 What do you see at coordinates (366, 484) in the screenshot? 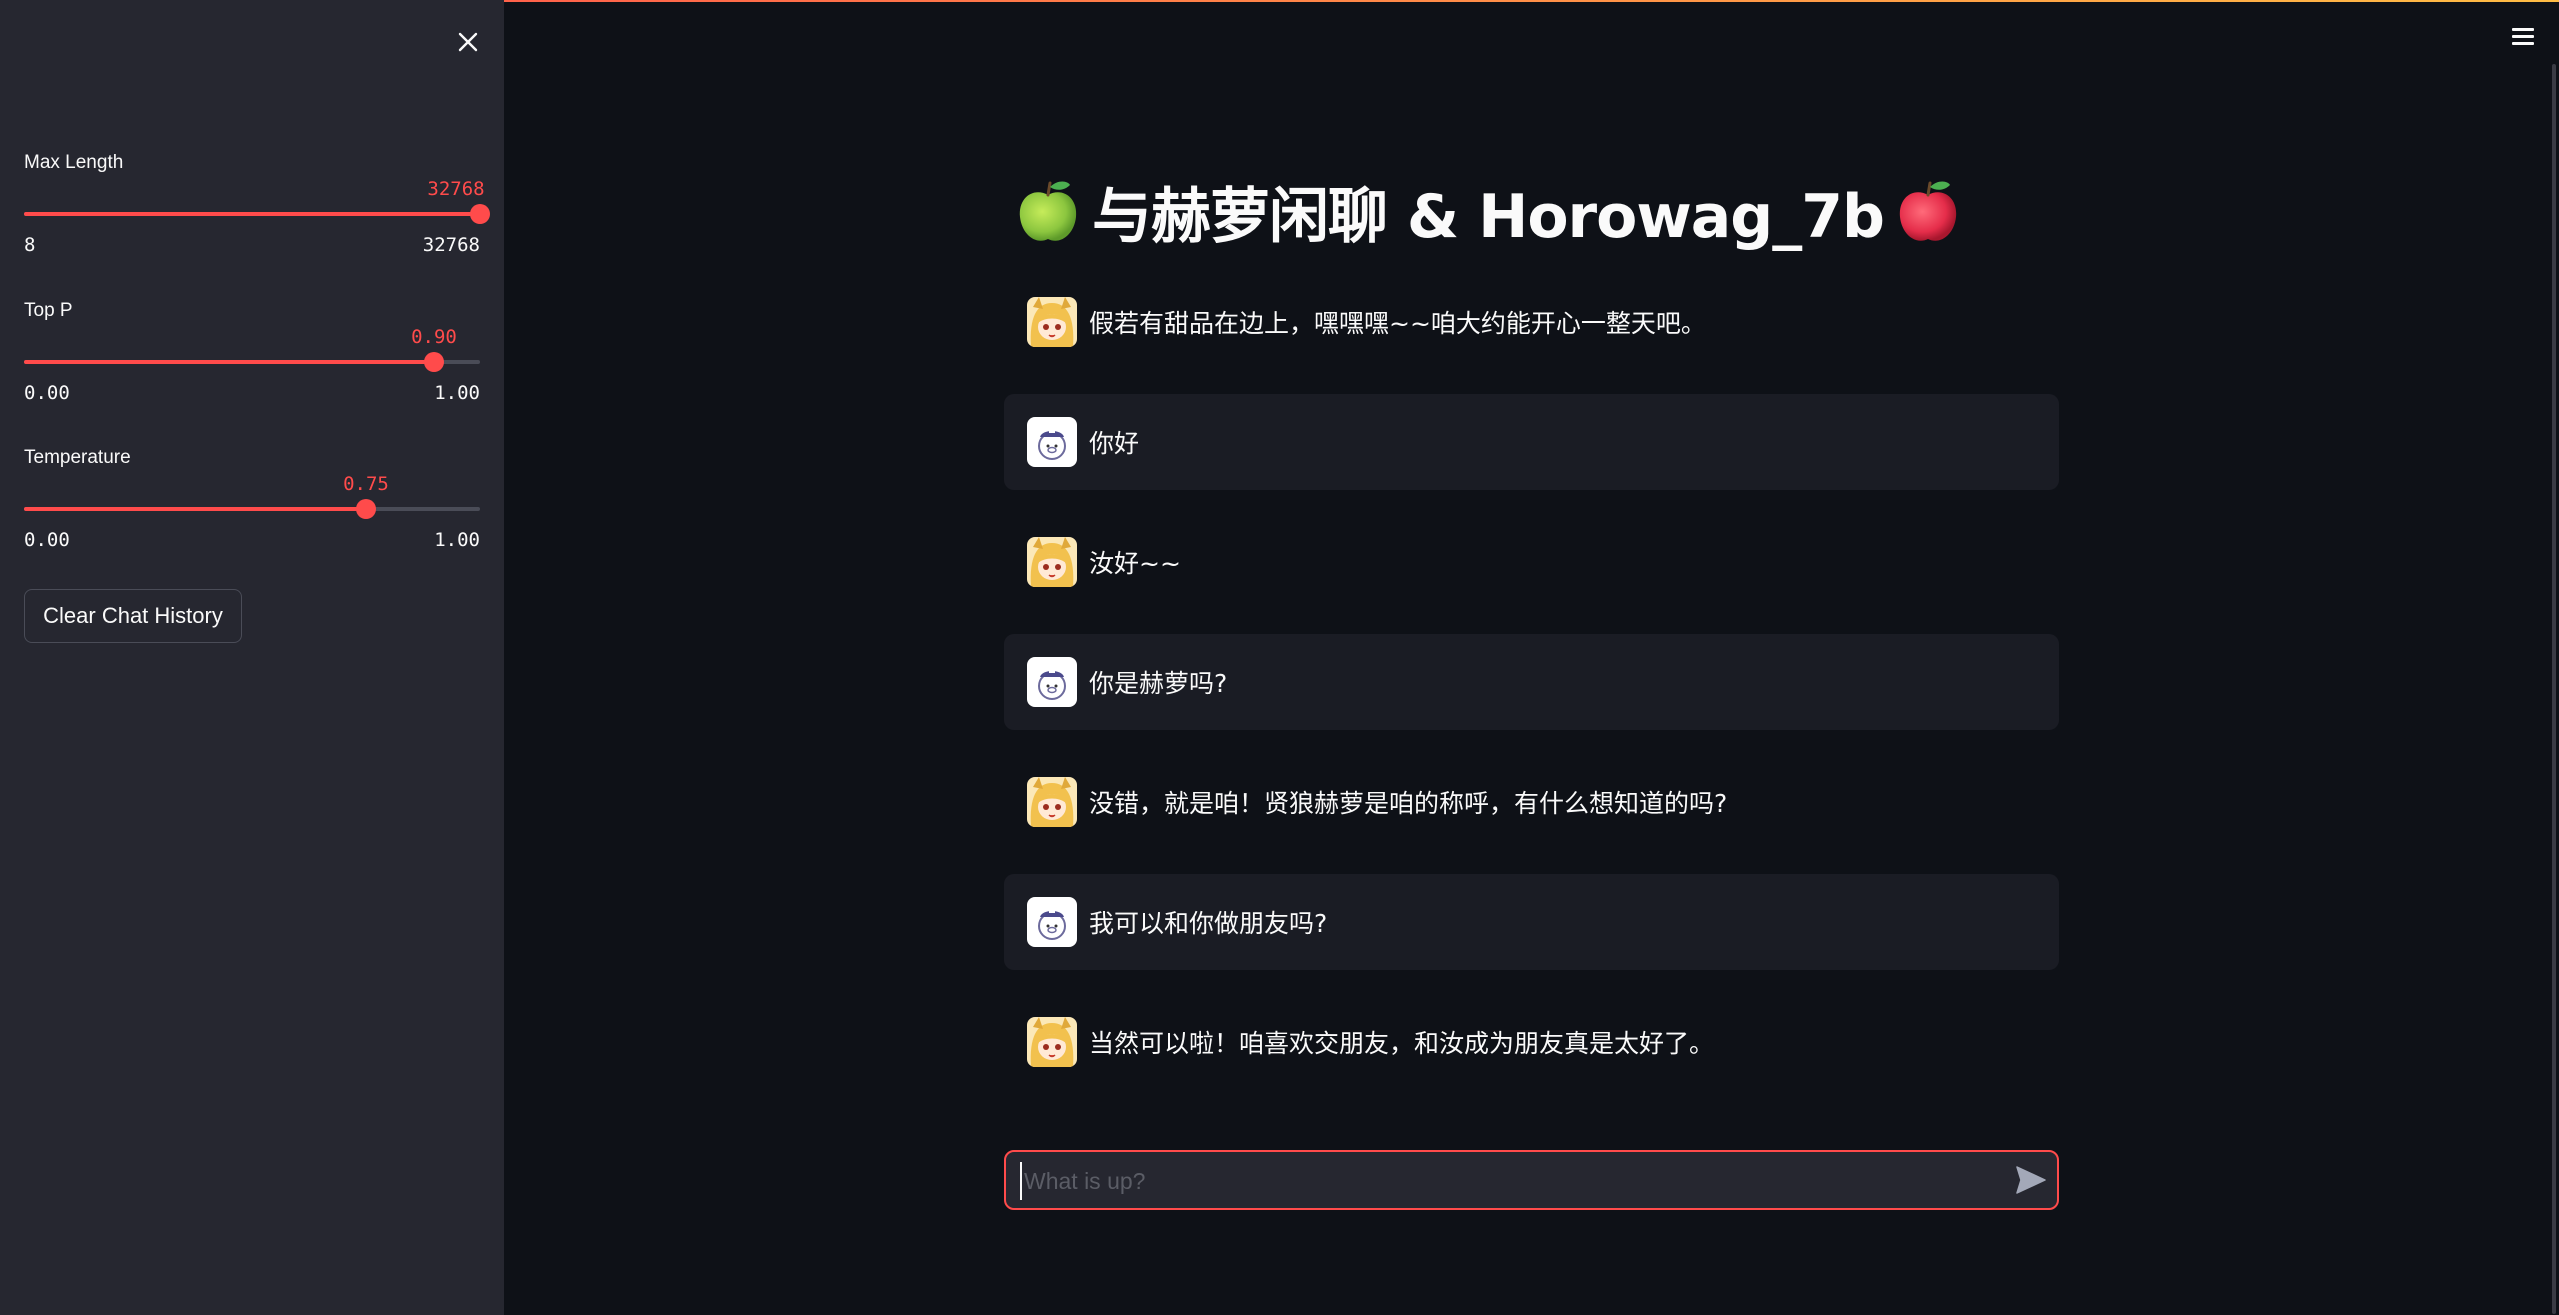
I see `slider-value: 0.75` at bounding box center [366, 484].